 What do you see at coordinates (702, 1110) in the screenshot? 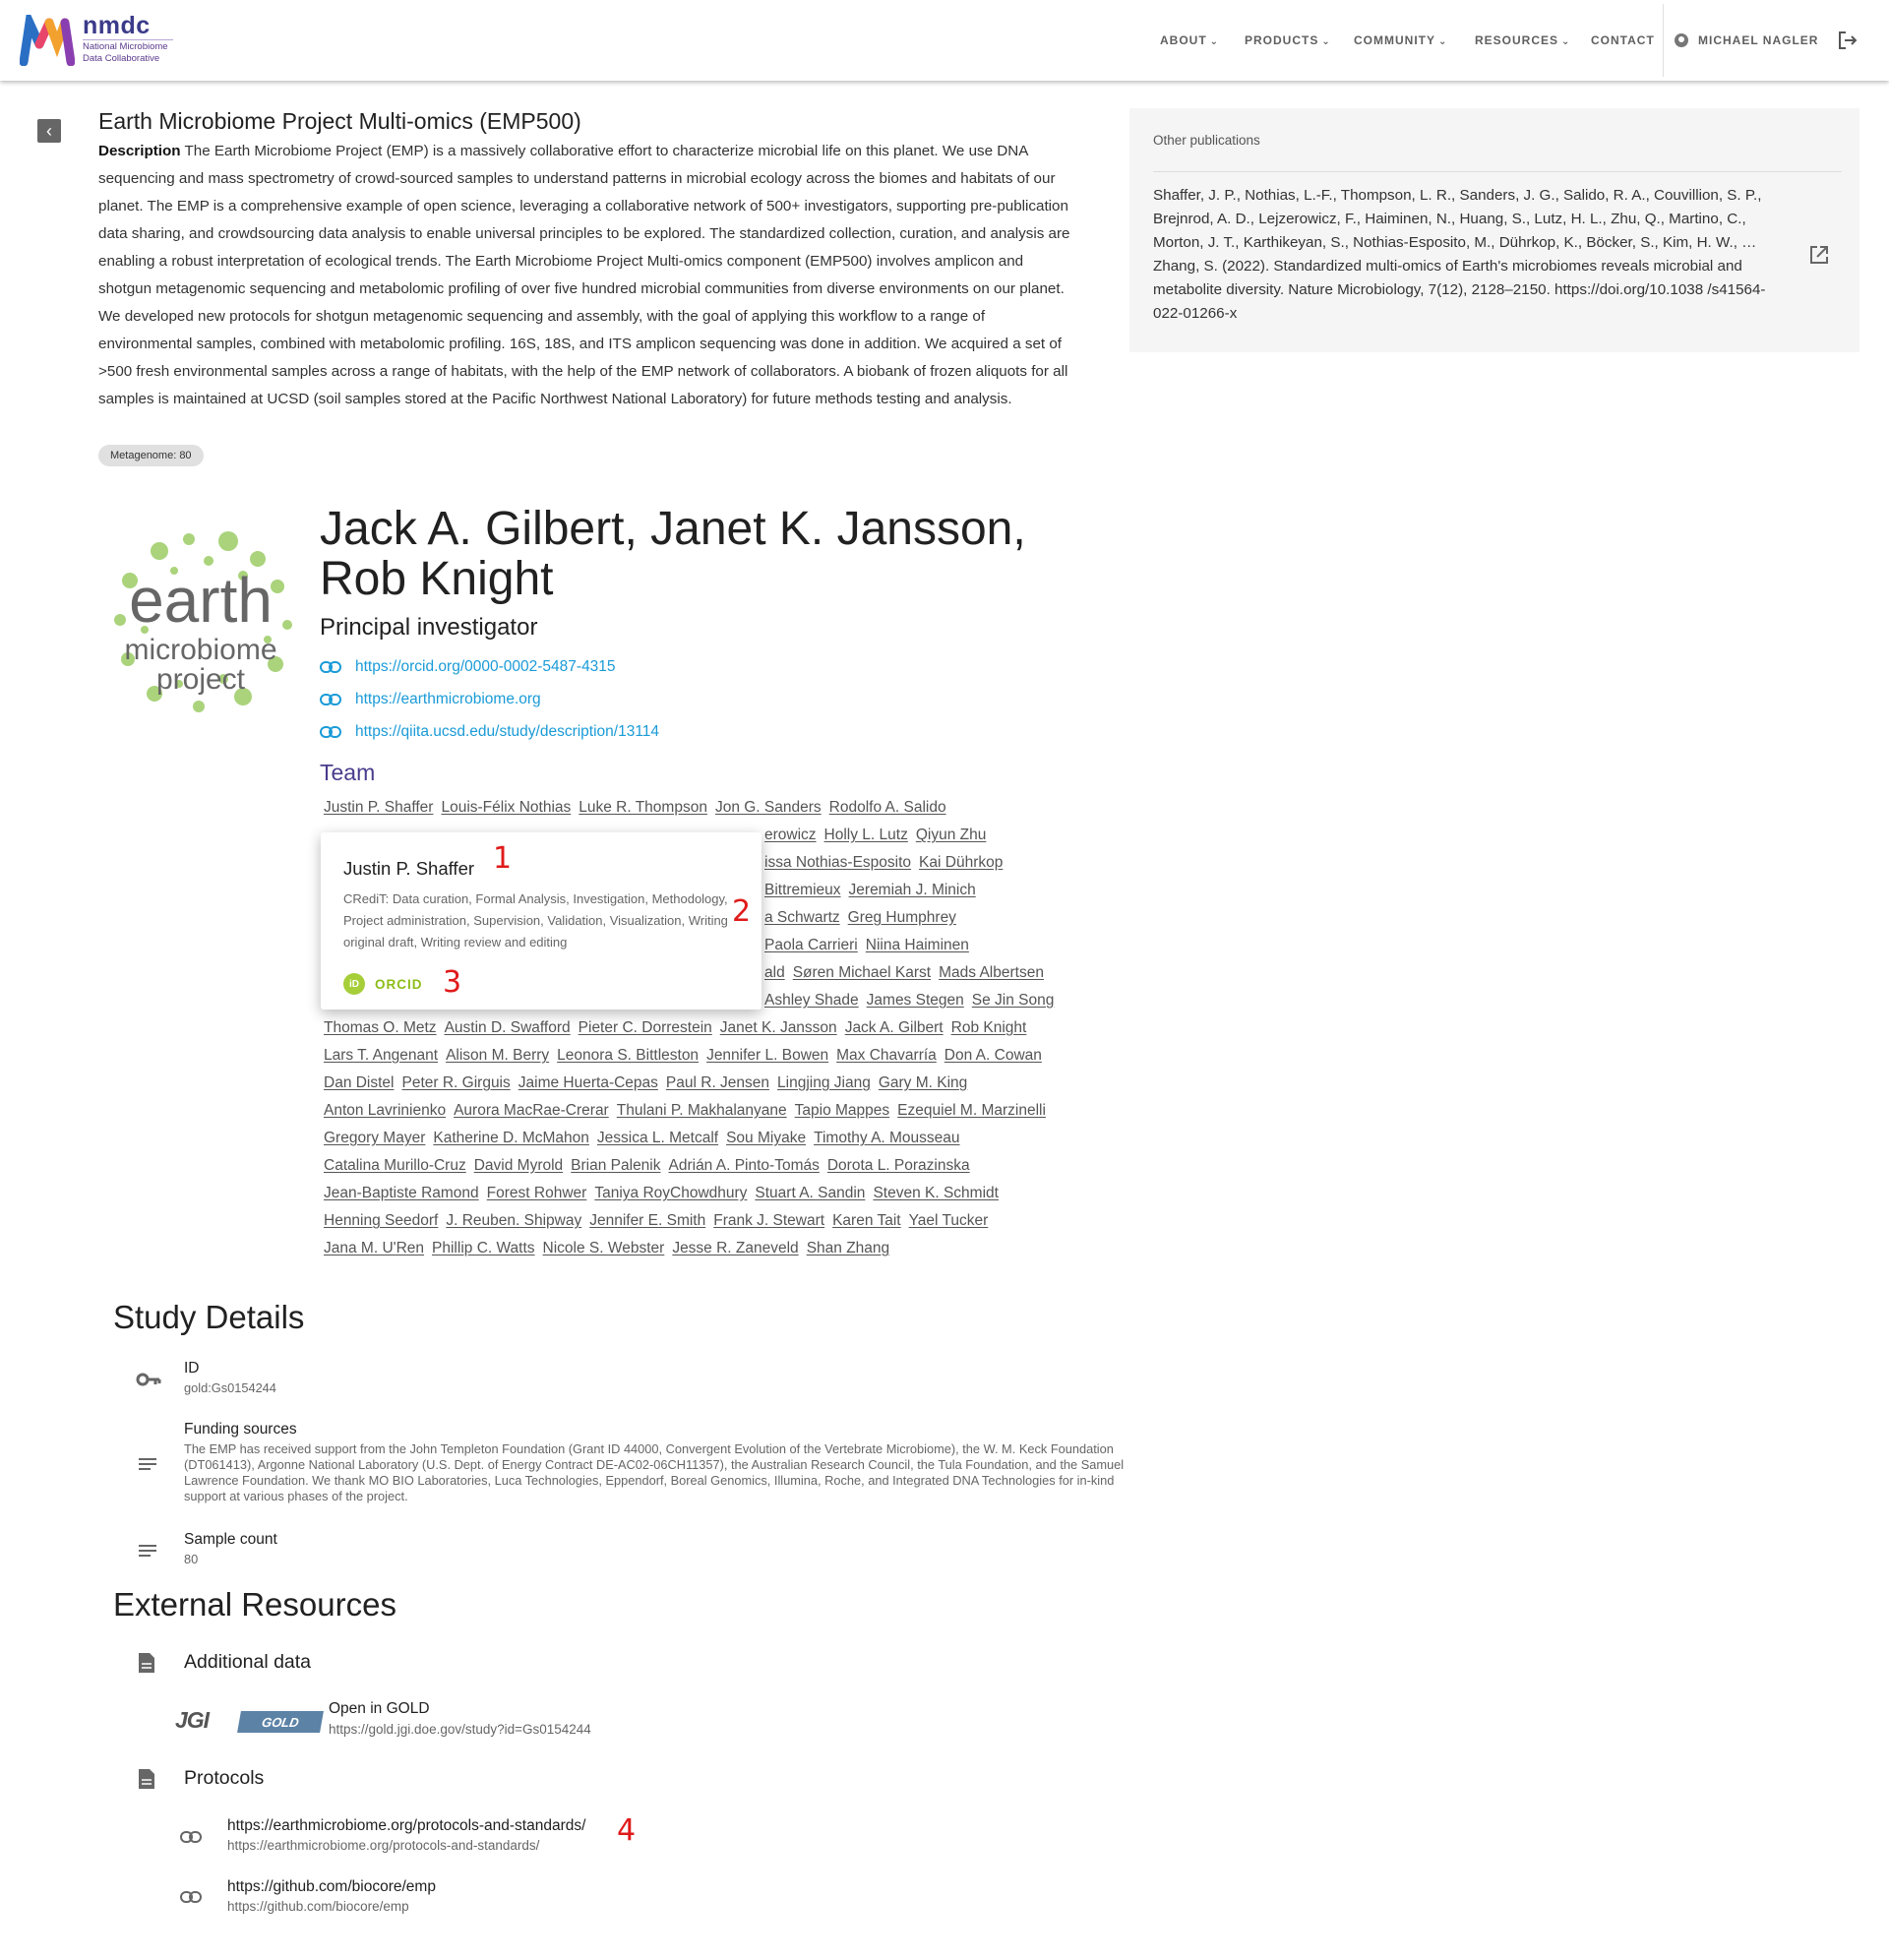
I see `team-member-link: Thulani P. Makhalanyane` at bounding box center [702, 1110].